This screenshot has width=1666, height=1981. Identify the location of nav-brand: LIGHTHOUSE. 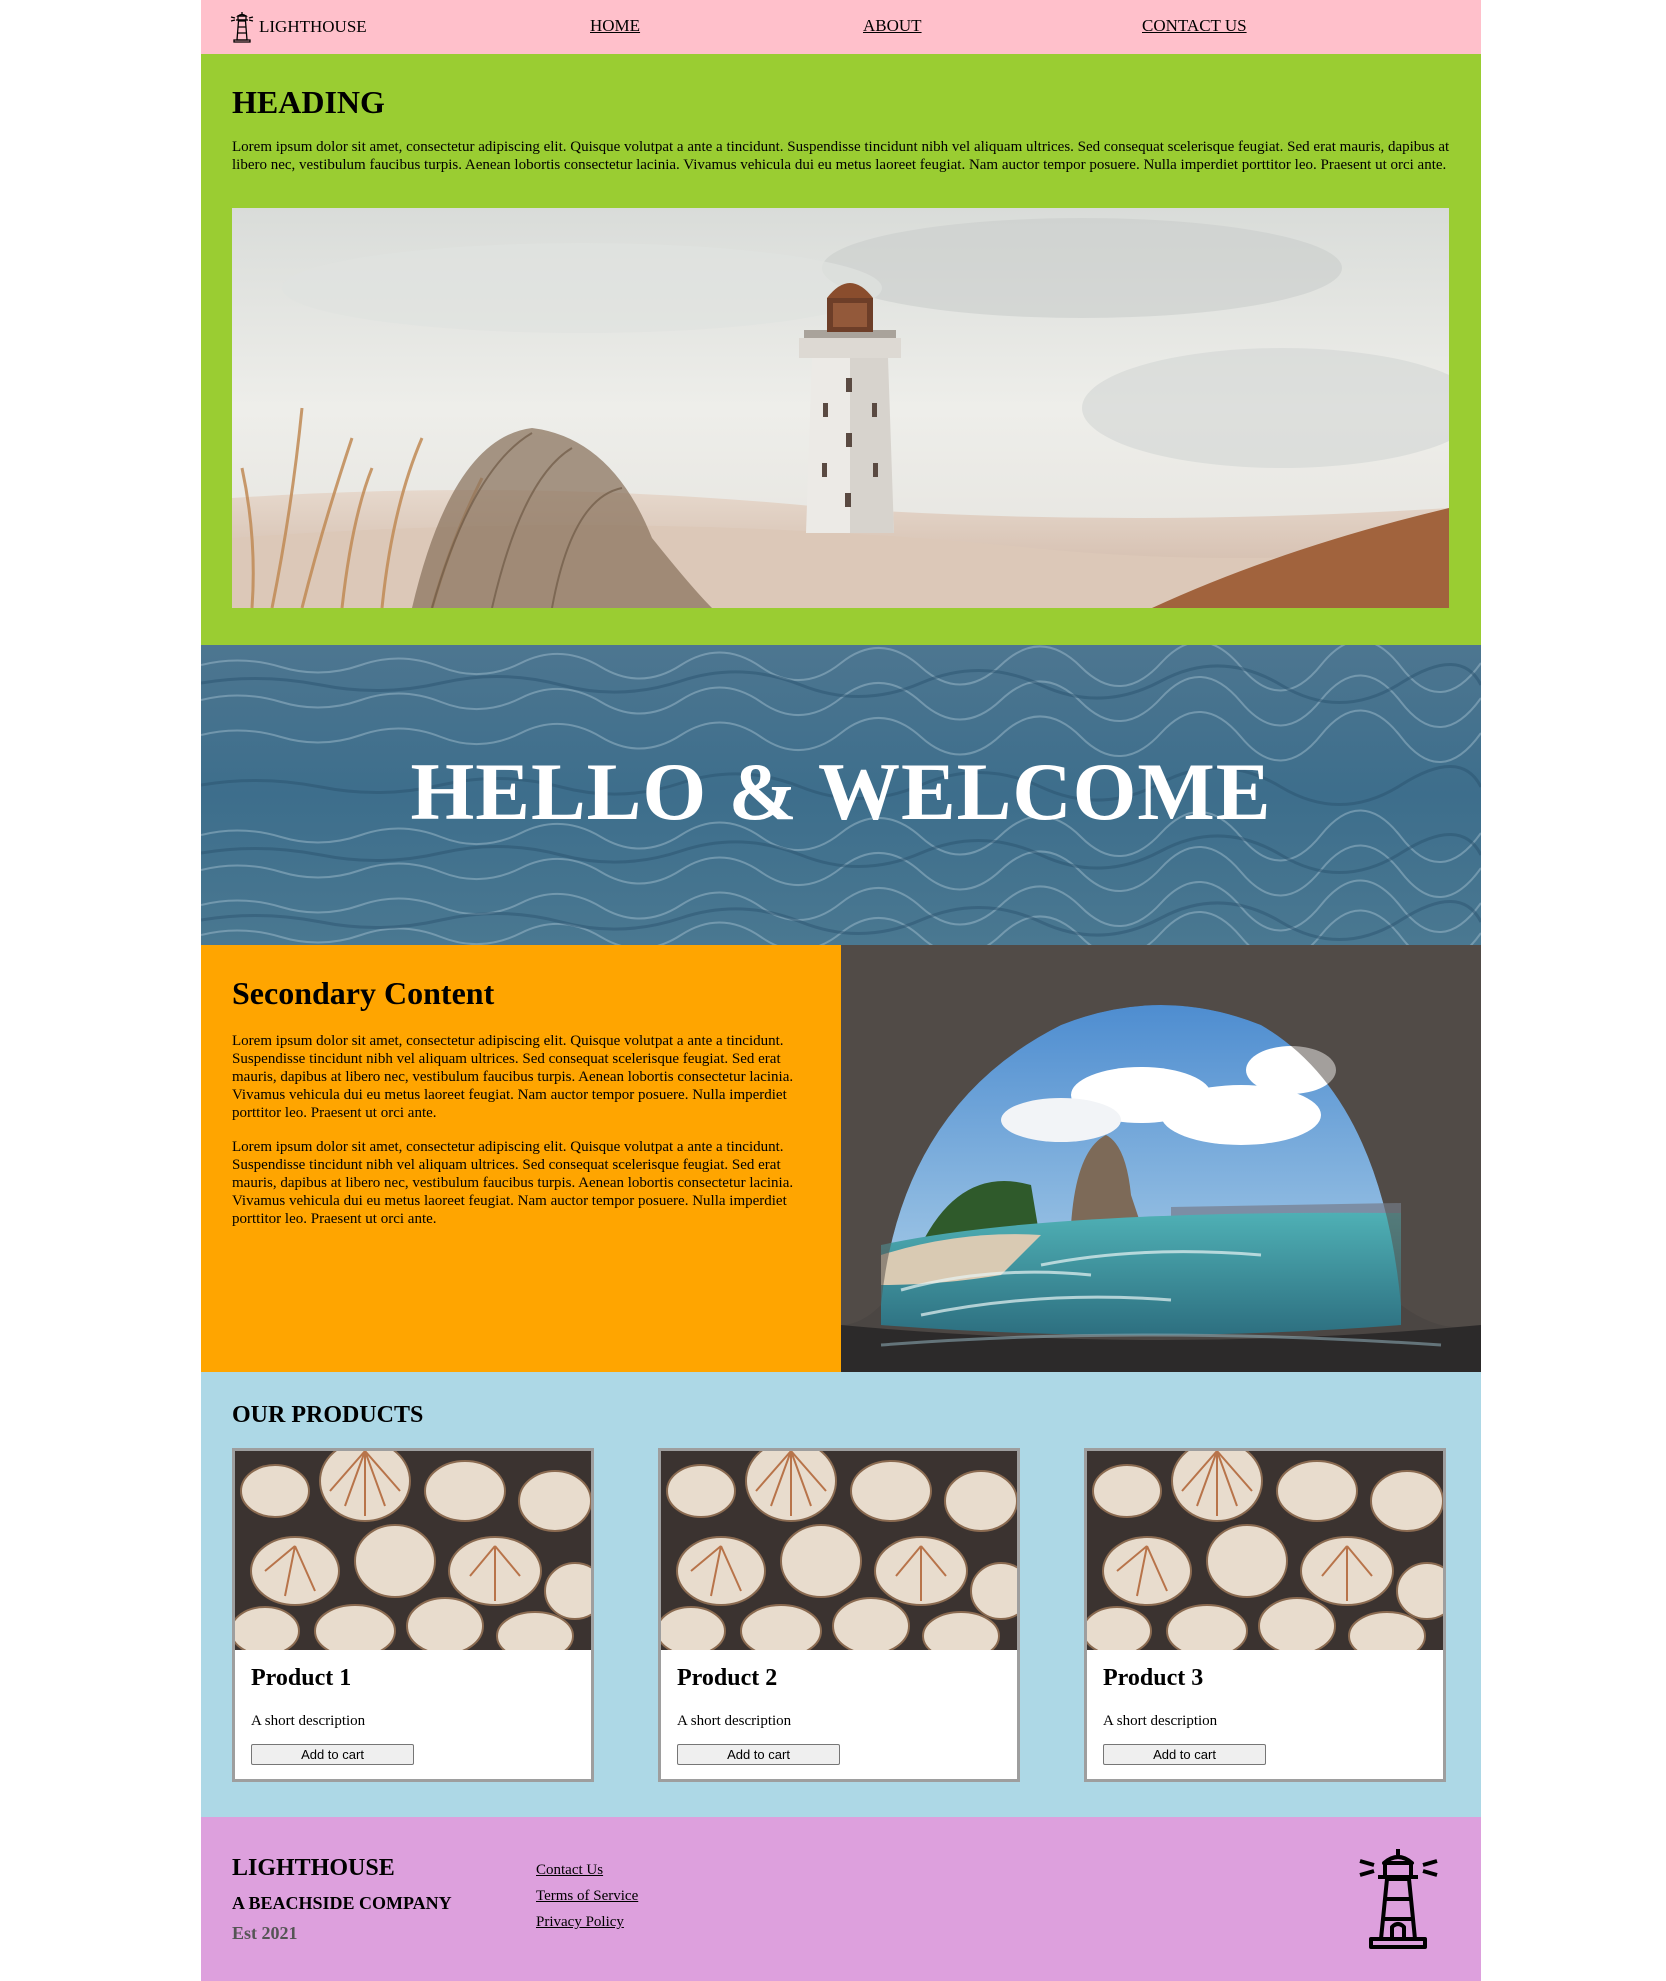
(298, 27).